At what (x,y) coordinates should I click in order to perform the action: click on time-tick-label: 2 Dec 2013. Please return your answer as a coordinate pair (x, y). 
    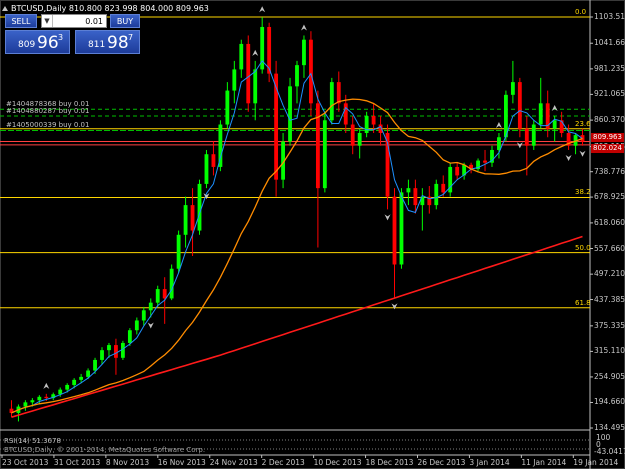
    Looking at the image, I should click on (283, 462).